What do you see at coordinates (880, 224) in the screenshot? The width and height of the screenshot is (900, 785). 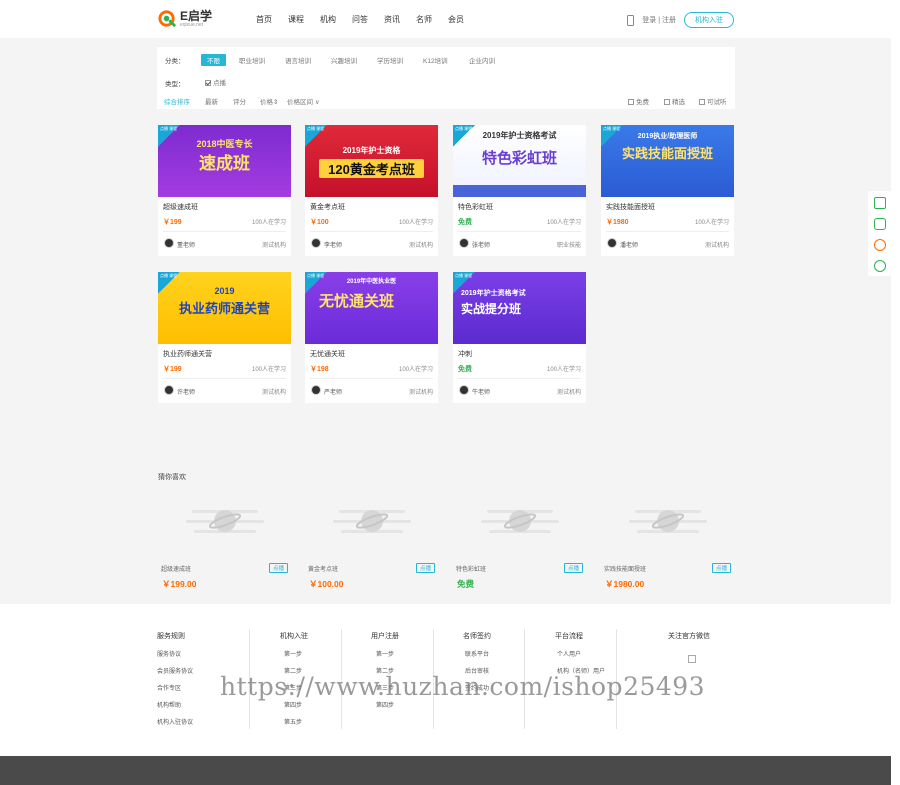 I see `message-icon` at bounding box center [880, 224].